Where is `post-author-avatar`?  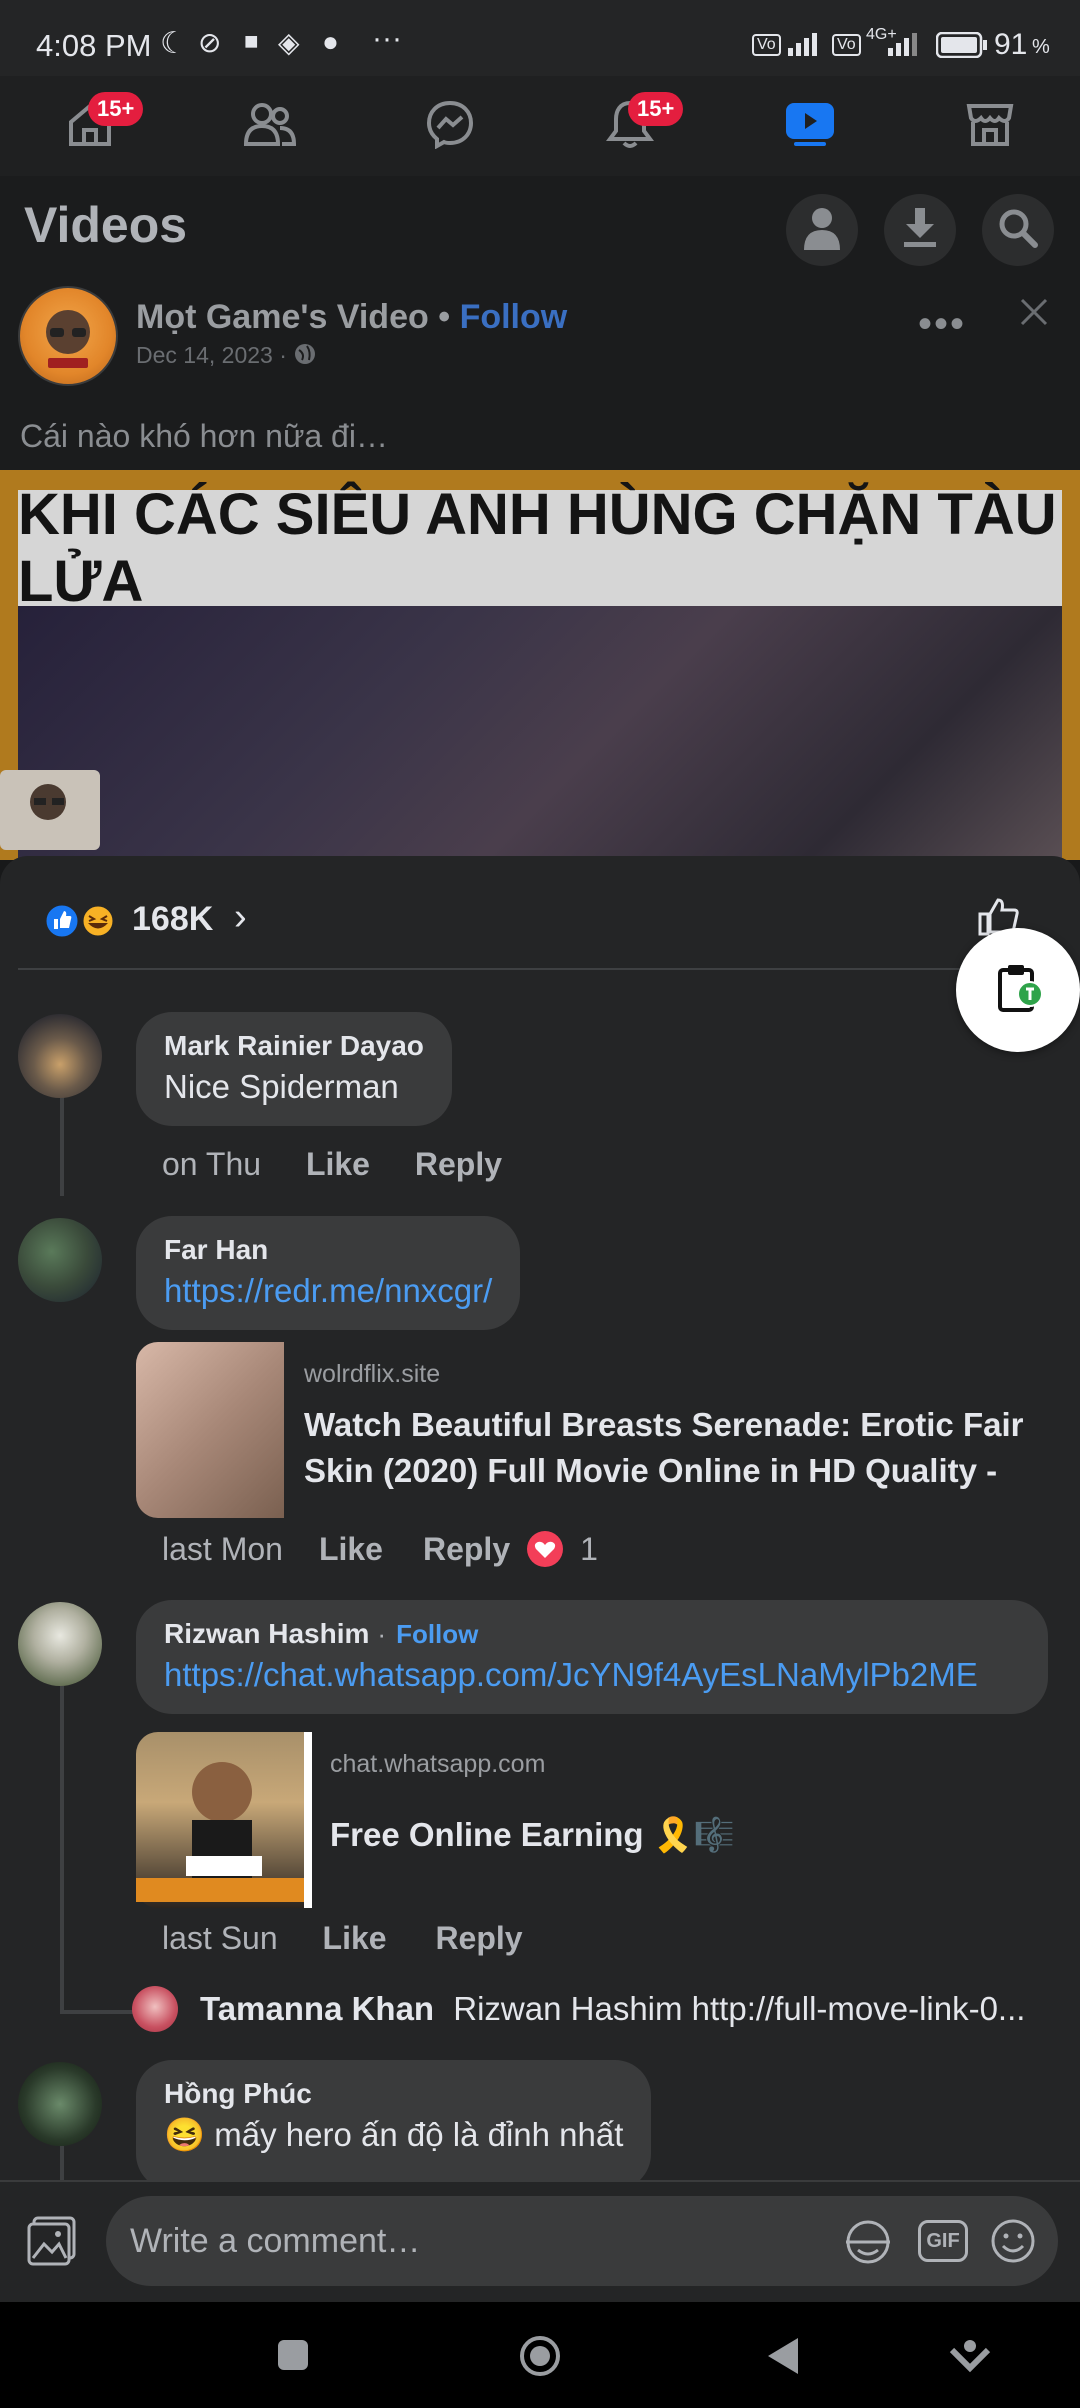
post-author-avatar is located at coordinates (68, 336).